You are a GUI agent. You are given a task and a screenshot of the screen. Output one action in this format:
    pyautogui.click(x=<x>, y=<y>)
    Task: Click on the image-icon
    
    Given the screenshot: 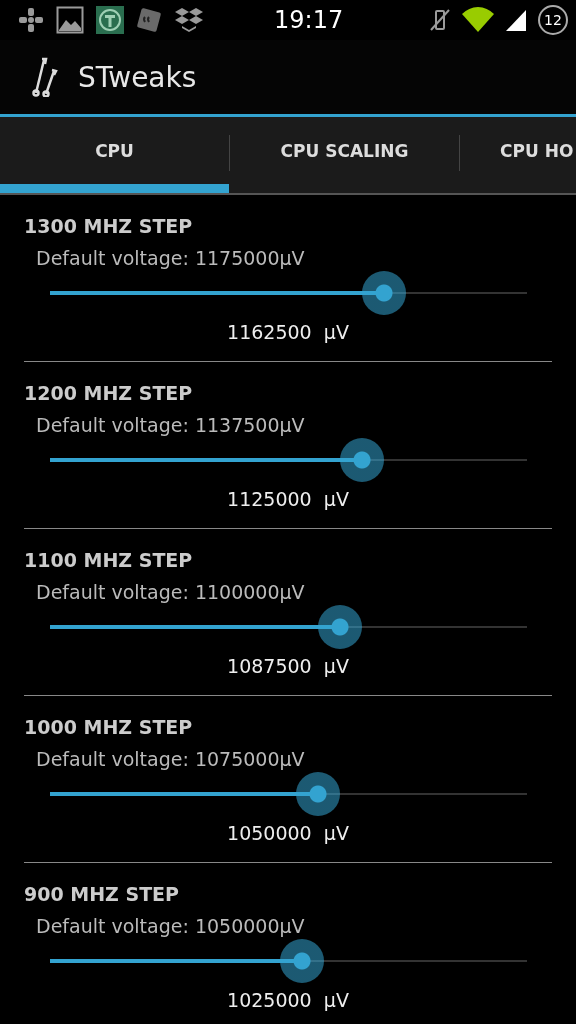 What is the action you would take?
    pyautogui.click(x=70, y=20)
    